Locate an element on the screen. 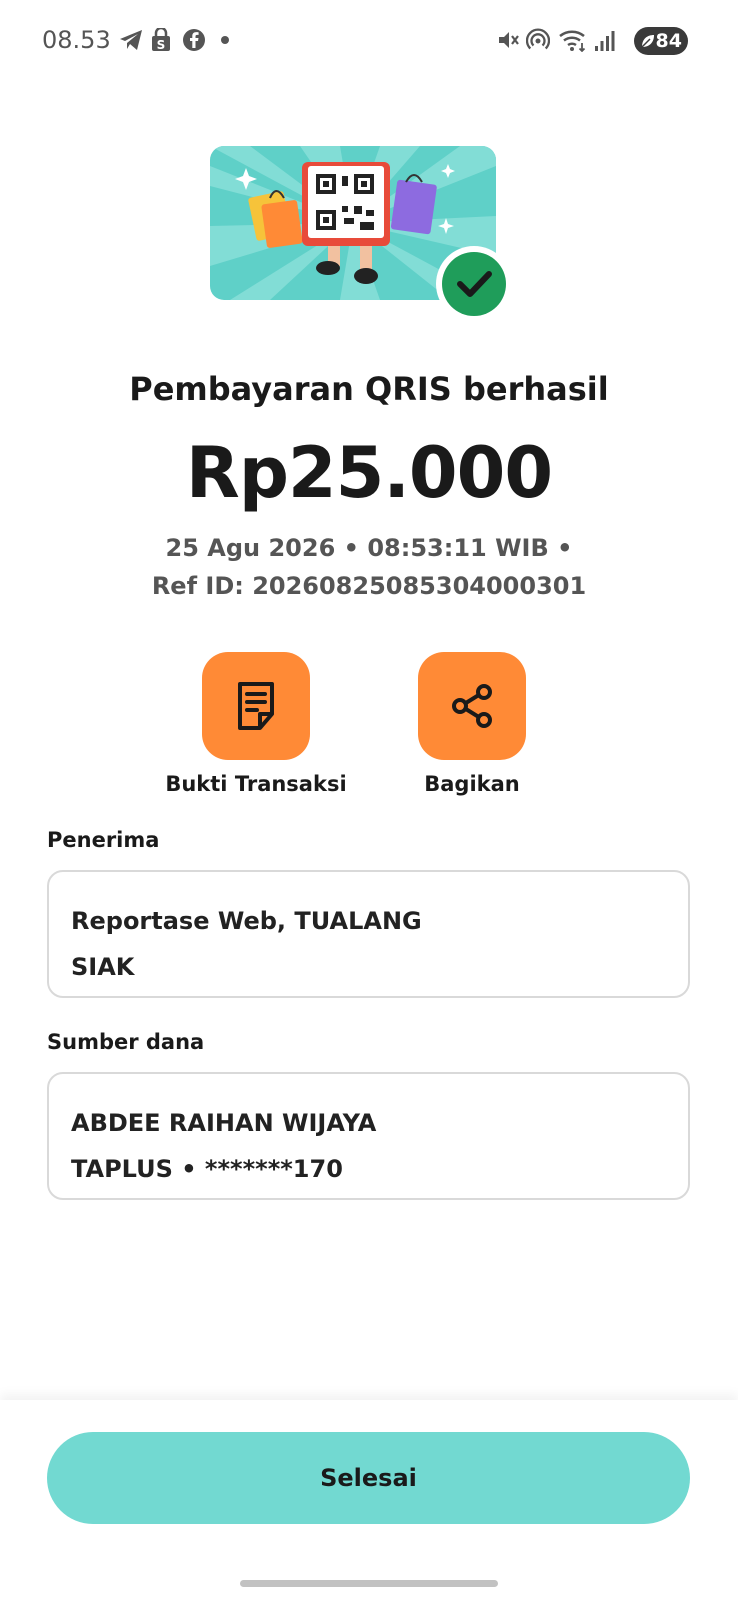 Image resolution: width=738 pixels, height=1600 pixels. hotspot-icon is located at coordinates (538, 39).